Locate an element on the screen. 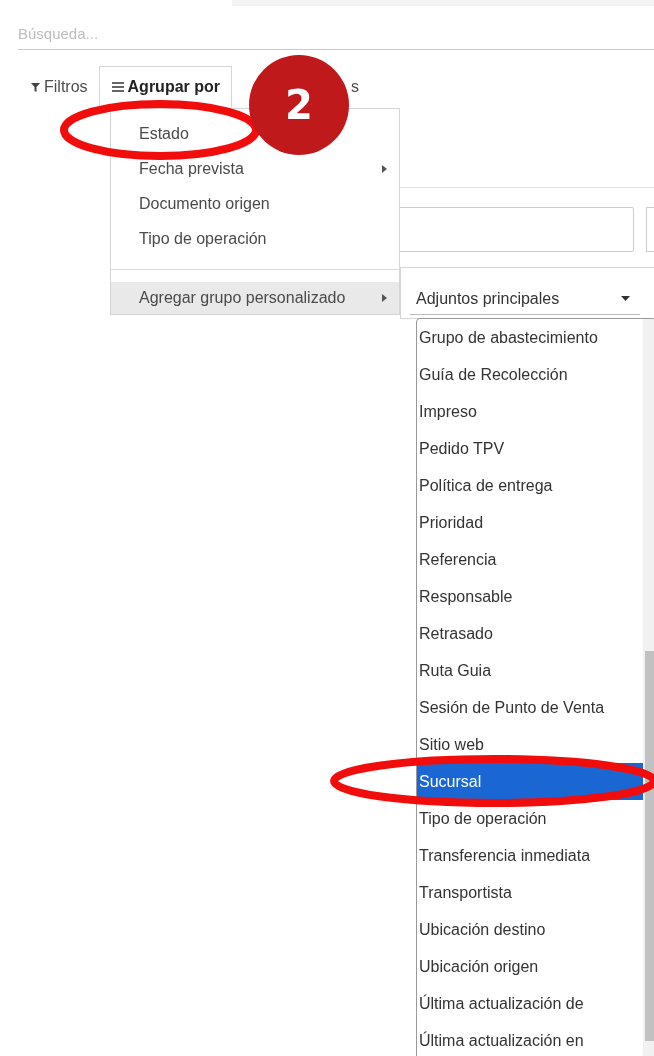 This screenshot has width=654, height=1056. list-option: Referencia is located at coordinates (530, 559).